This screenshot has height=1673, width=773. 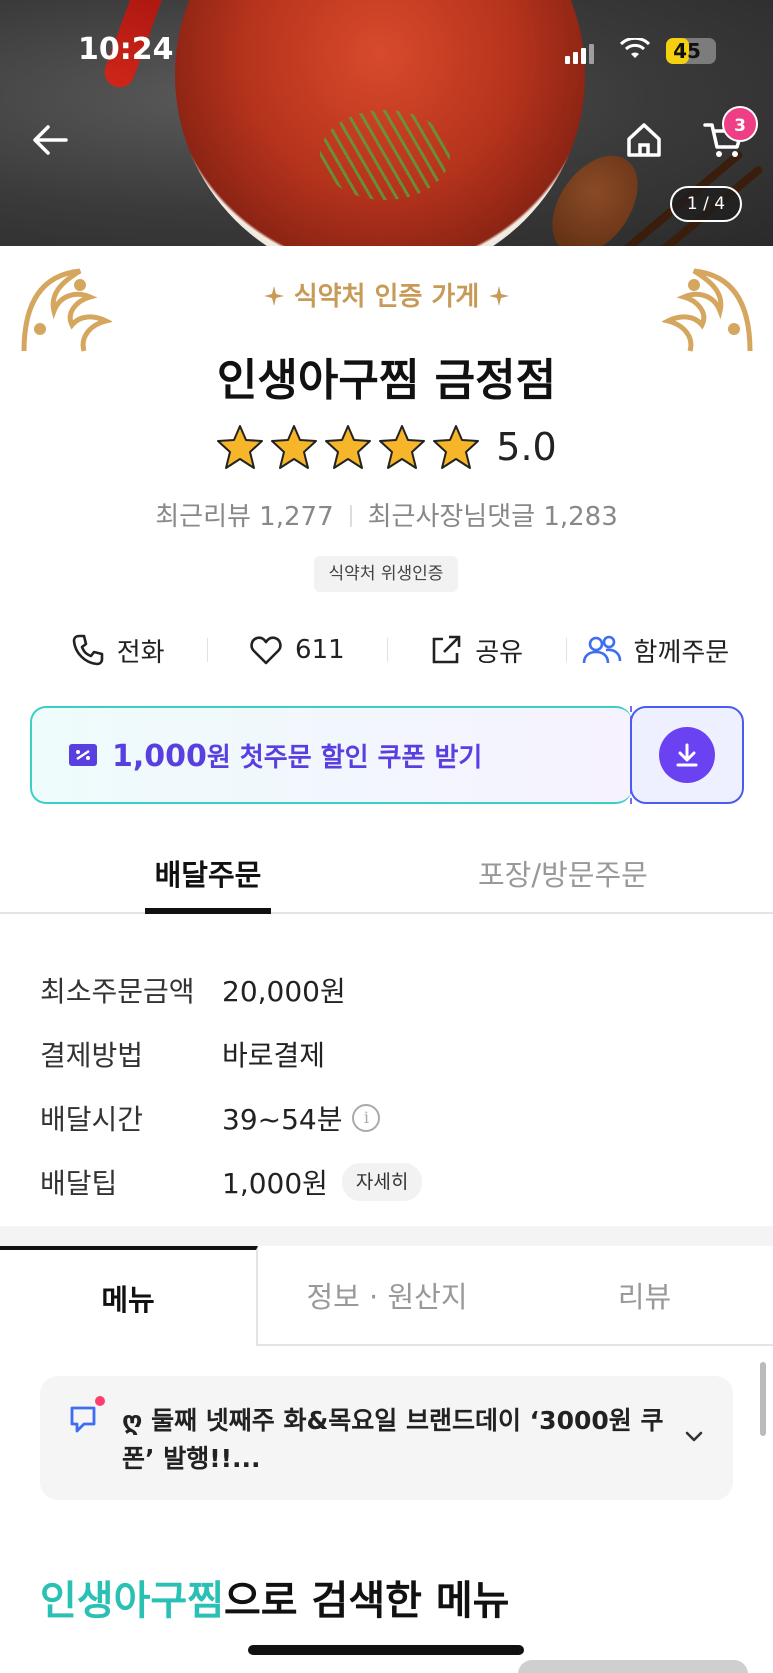 What do you see at coordinates (601, 649) in the screenshot?
I see `group-icon` at bounding box center [601, 649].